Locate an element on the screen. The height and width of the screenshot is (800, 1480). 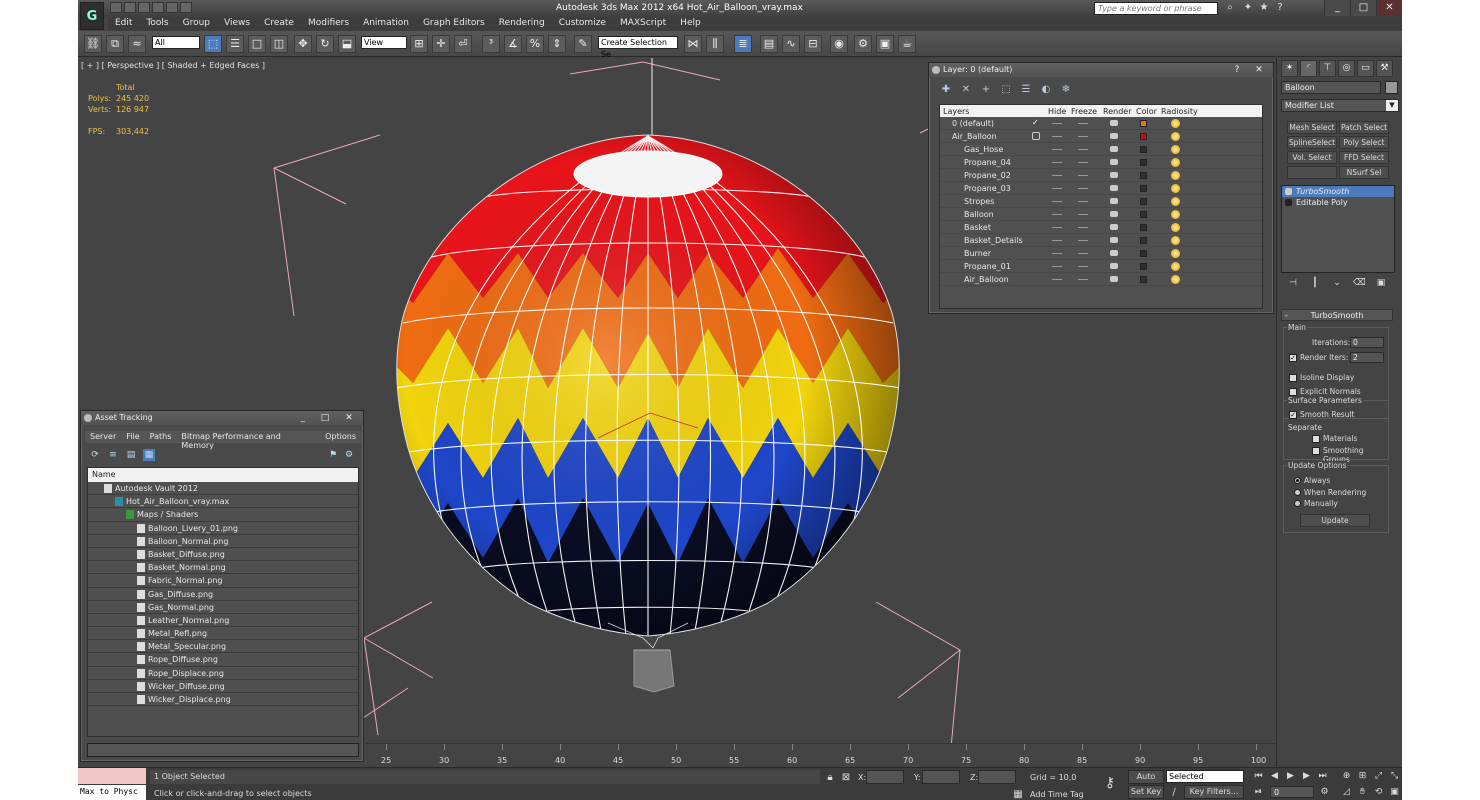
minimize-button: _ is located at coordinates (1337, 8).